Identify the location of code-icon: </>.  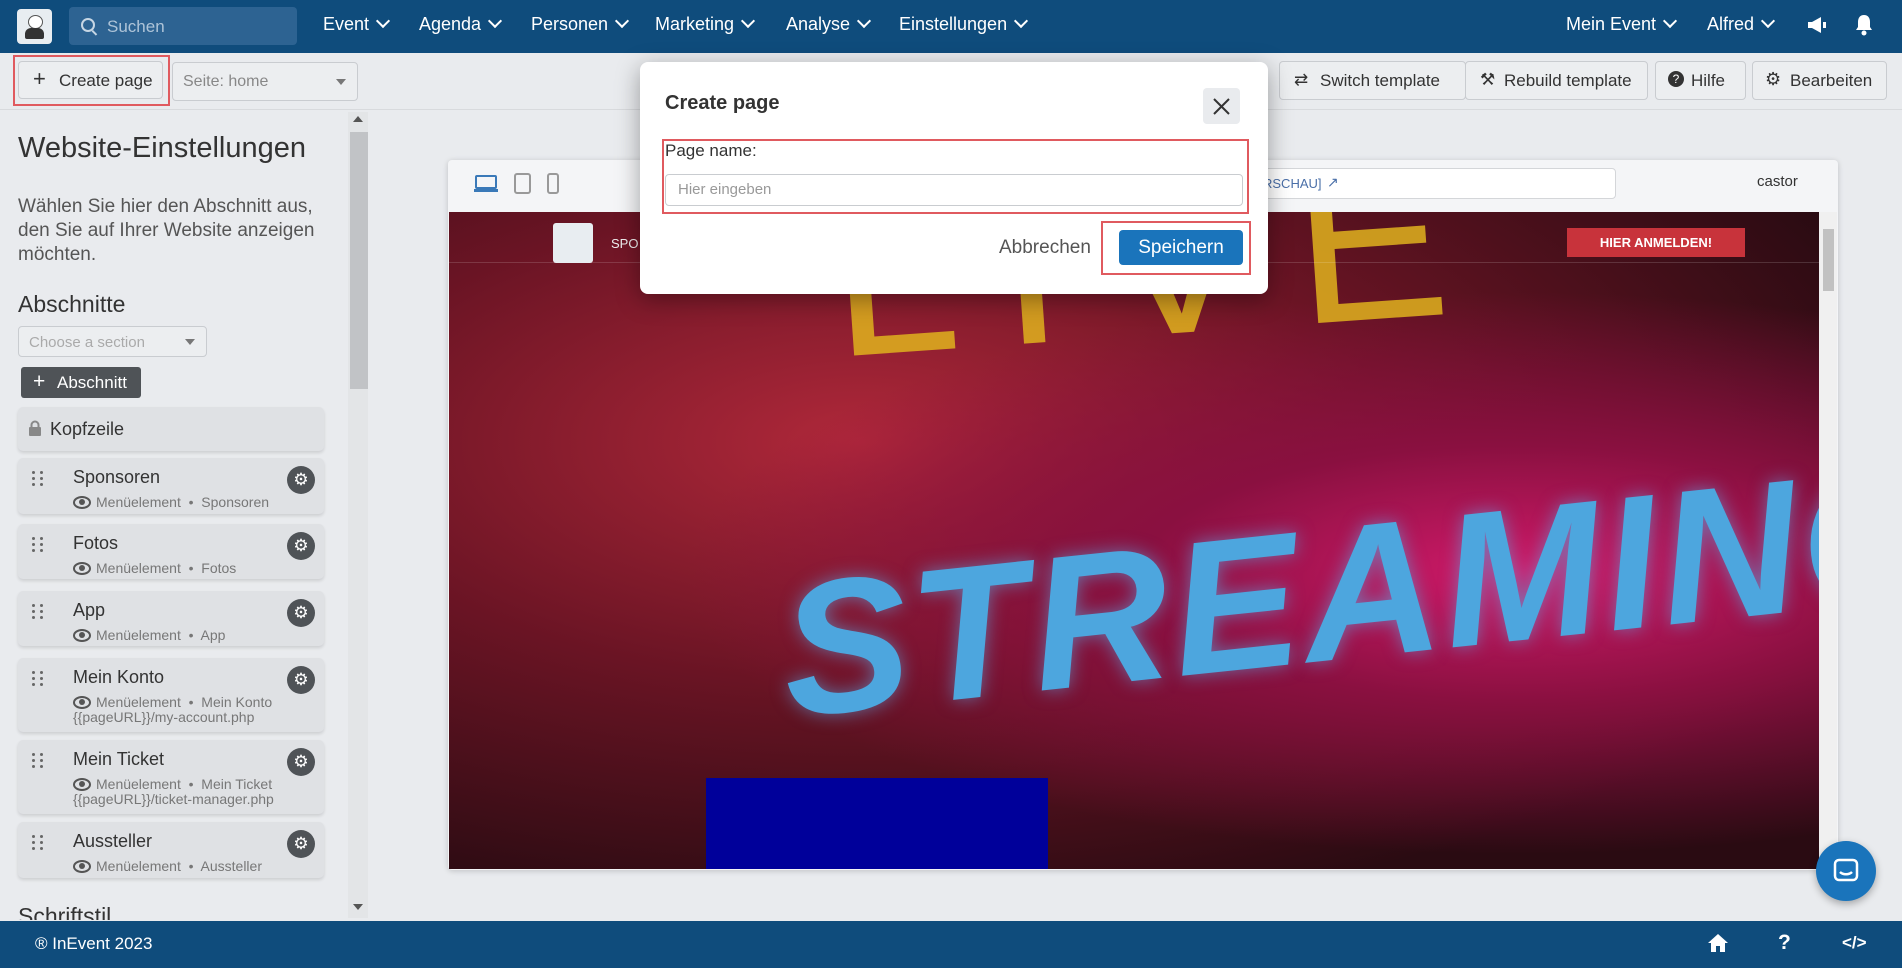
(1854, 943).